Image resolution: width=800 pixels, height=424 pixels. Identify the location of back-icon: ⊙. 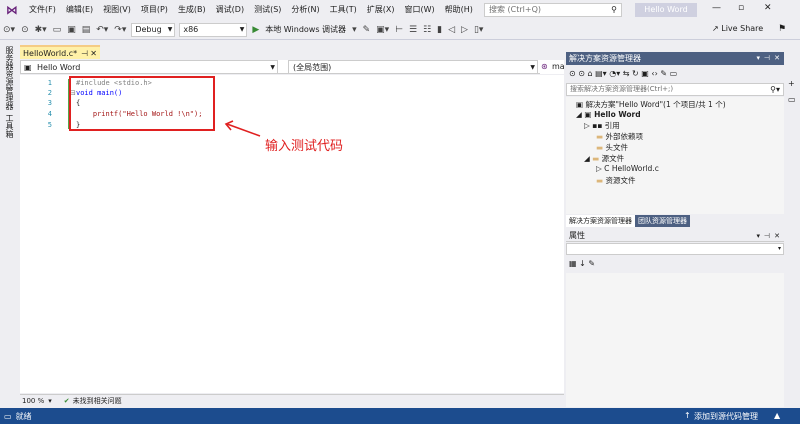
(572, 73).